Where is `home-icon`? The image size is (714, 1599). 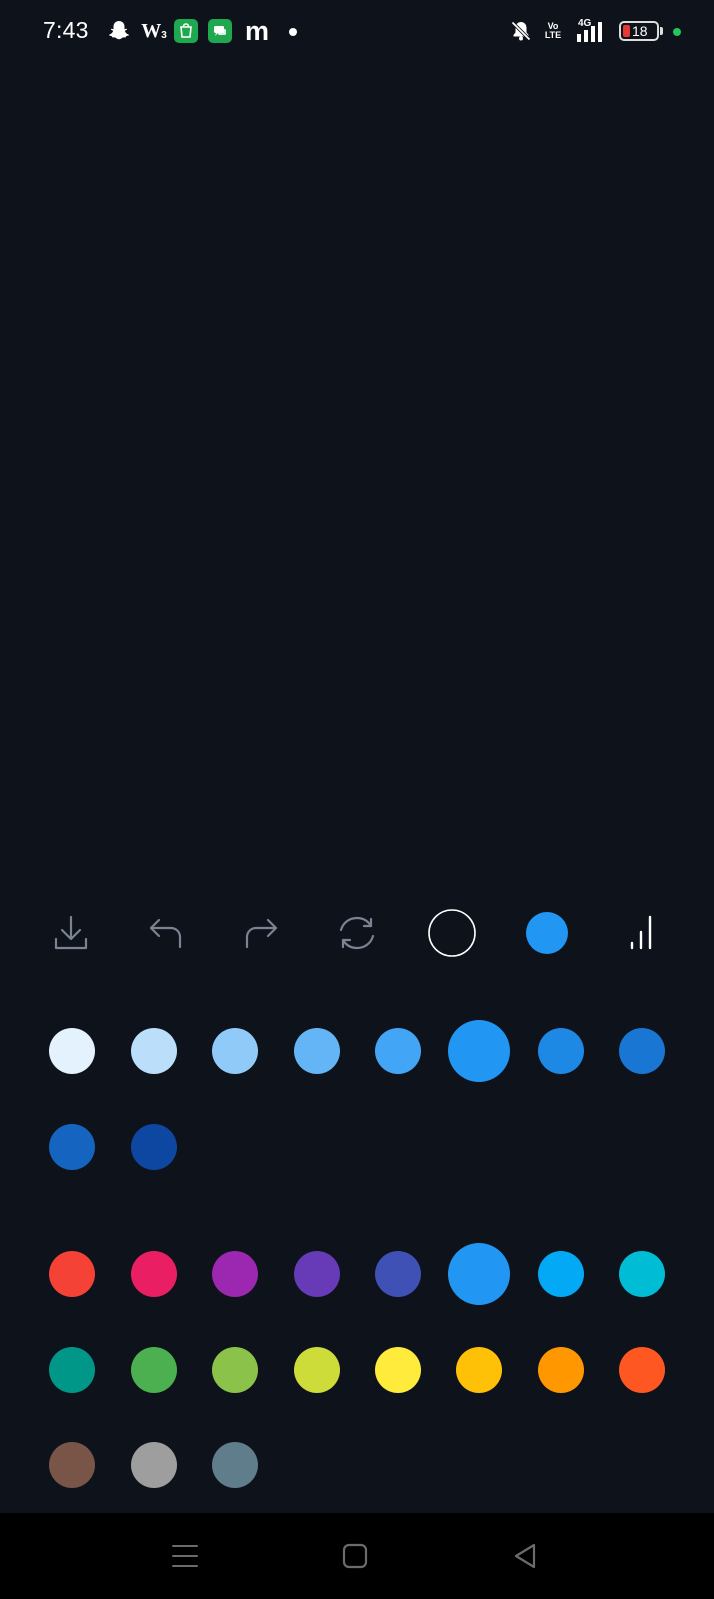
home-icon is located at coordinates (355, 1556).